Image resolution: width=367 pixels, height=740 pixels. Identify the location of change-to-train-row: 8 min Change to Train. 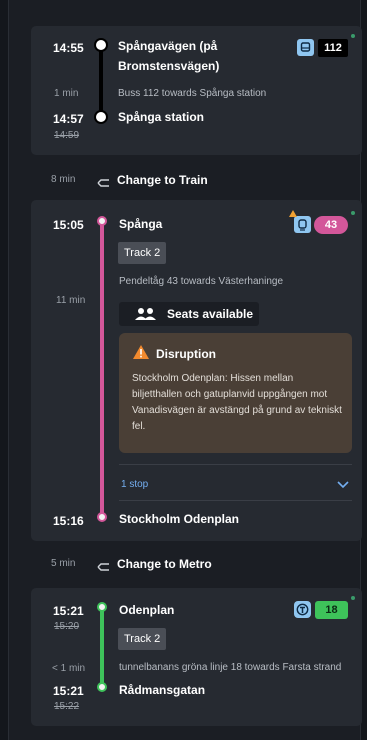
(185, 180).